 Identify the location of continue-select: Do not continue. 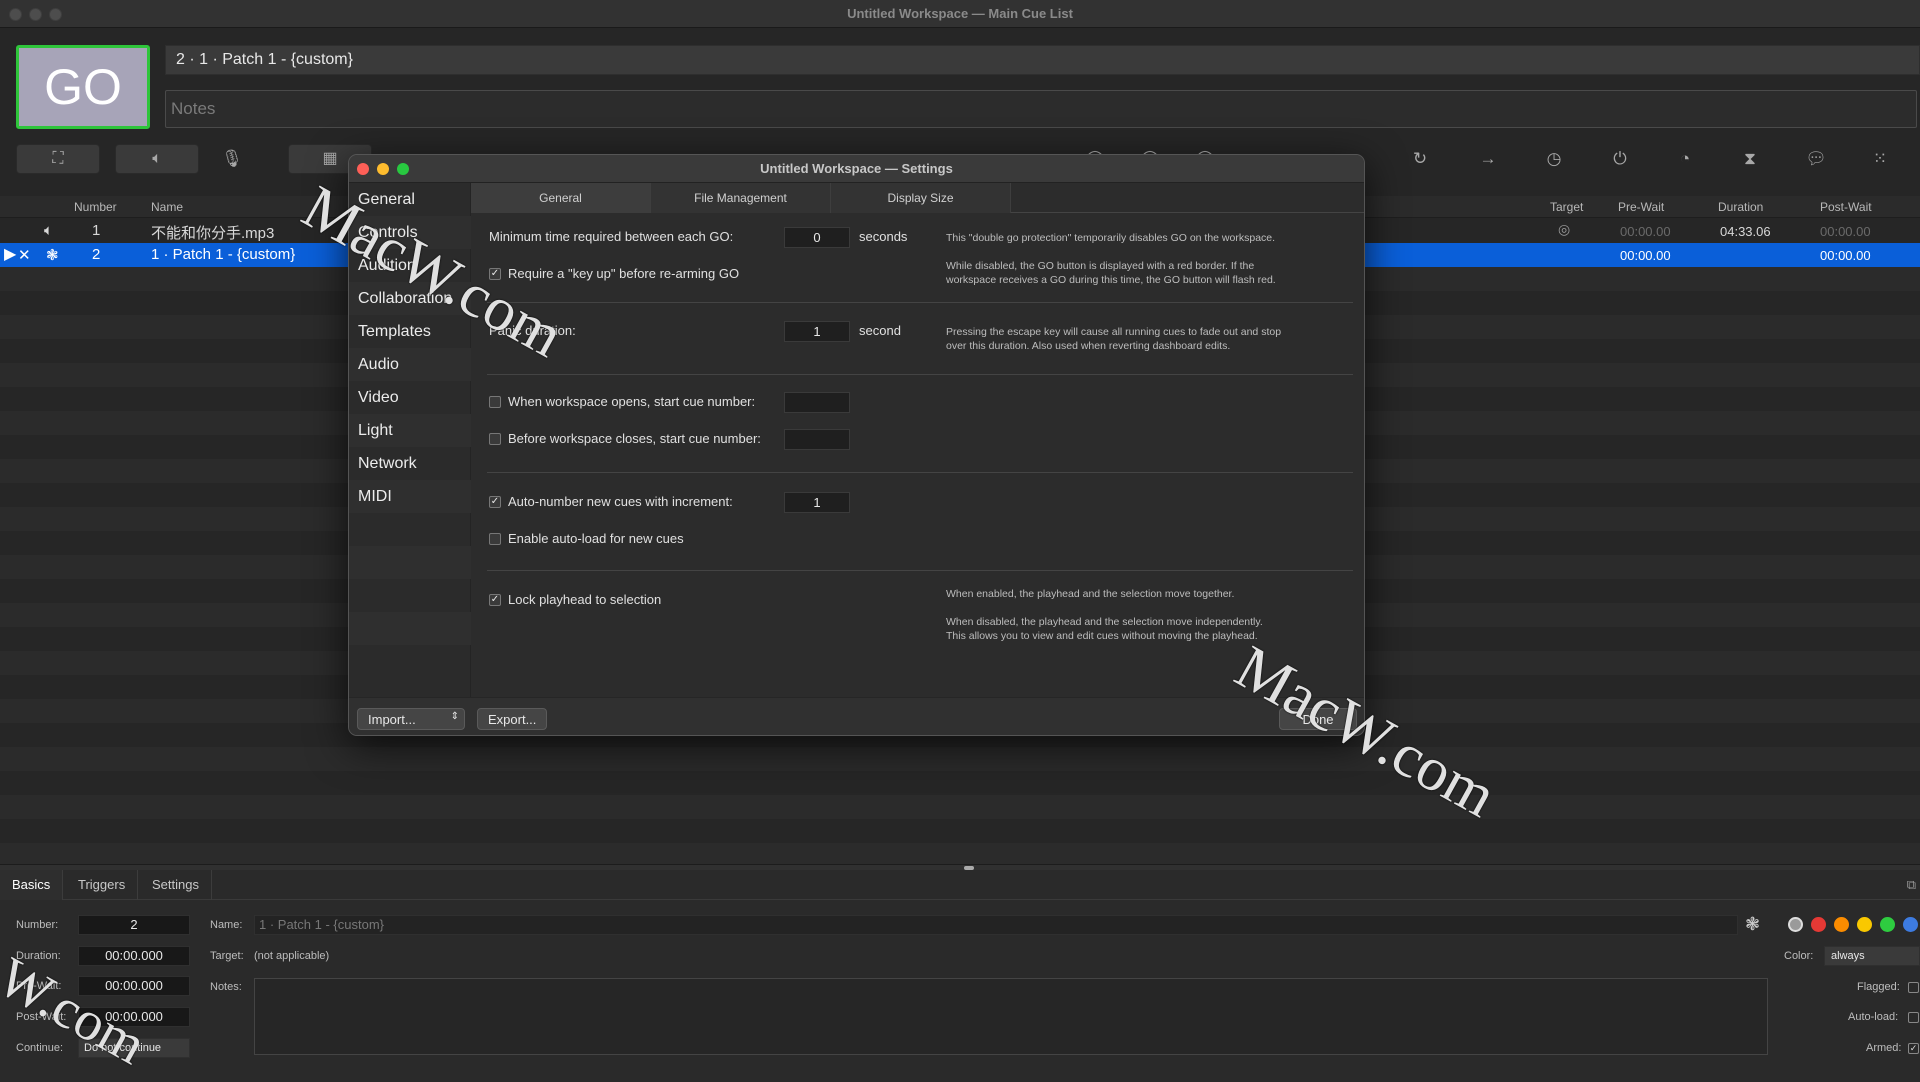
(134, 1048).